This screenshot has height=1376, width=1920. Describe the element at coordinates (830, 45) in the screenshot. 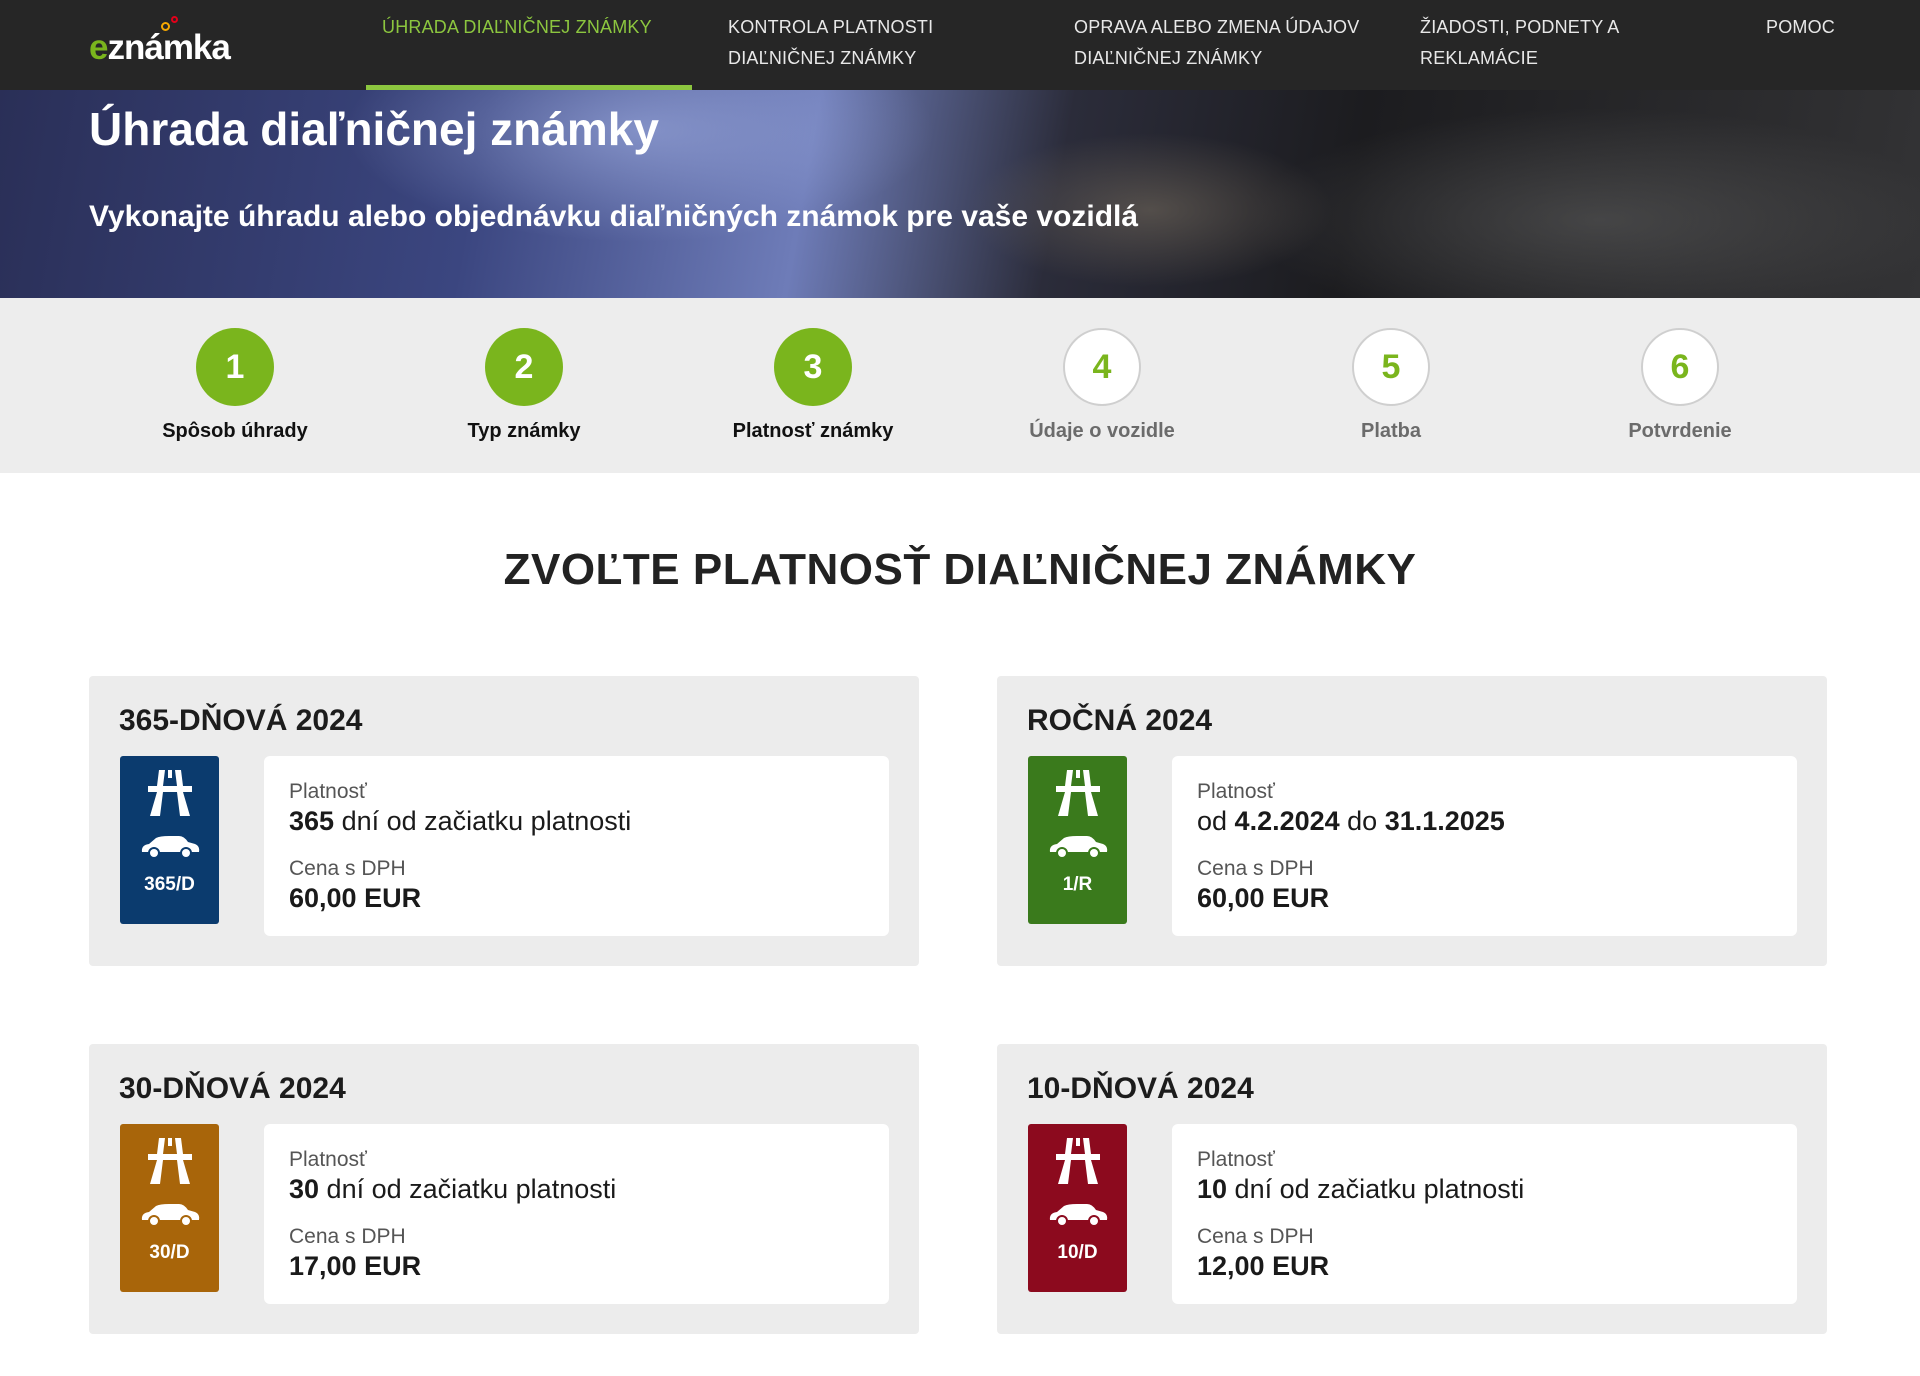

I see `nav-kontrola: KONTROLA PLATNOSTI DIAĽNIČNEJ ZNÁMKY` at that location.